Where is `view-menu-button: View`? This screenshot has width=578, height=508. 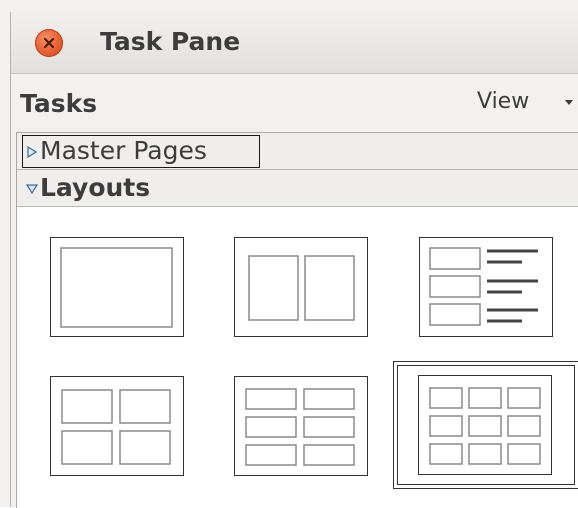
view-menu-button: View is located at coordinates (503, 101).